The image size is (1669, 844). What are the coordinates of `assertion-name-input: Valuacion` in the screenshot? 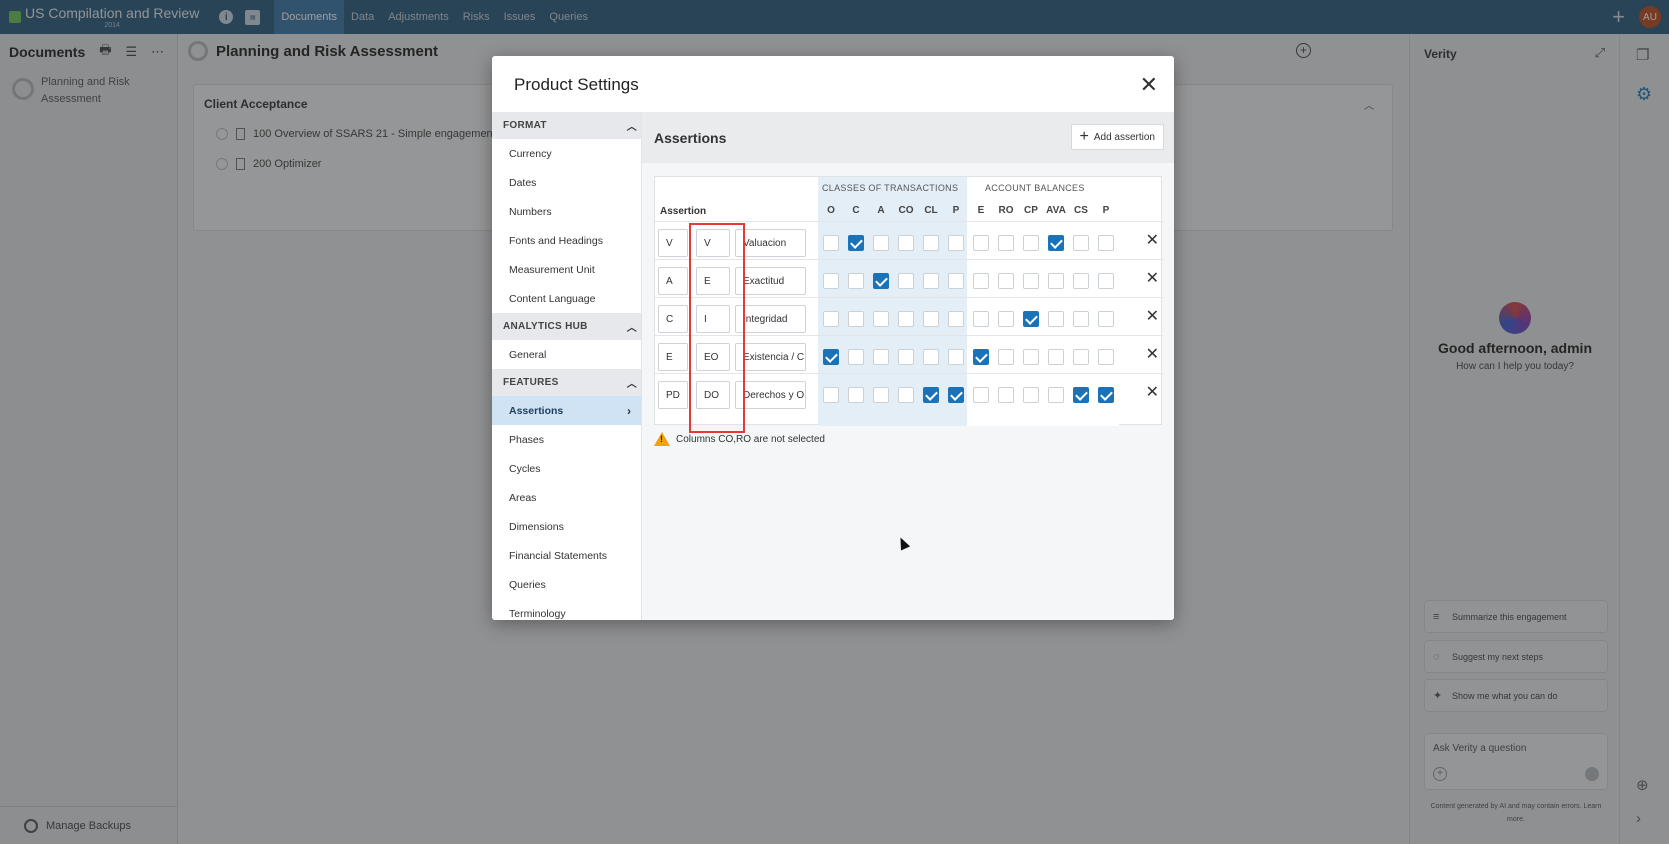 It's located at (770, 243).